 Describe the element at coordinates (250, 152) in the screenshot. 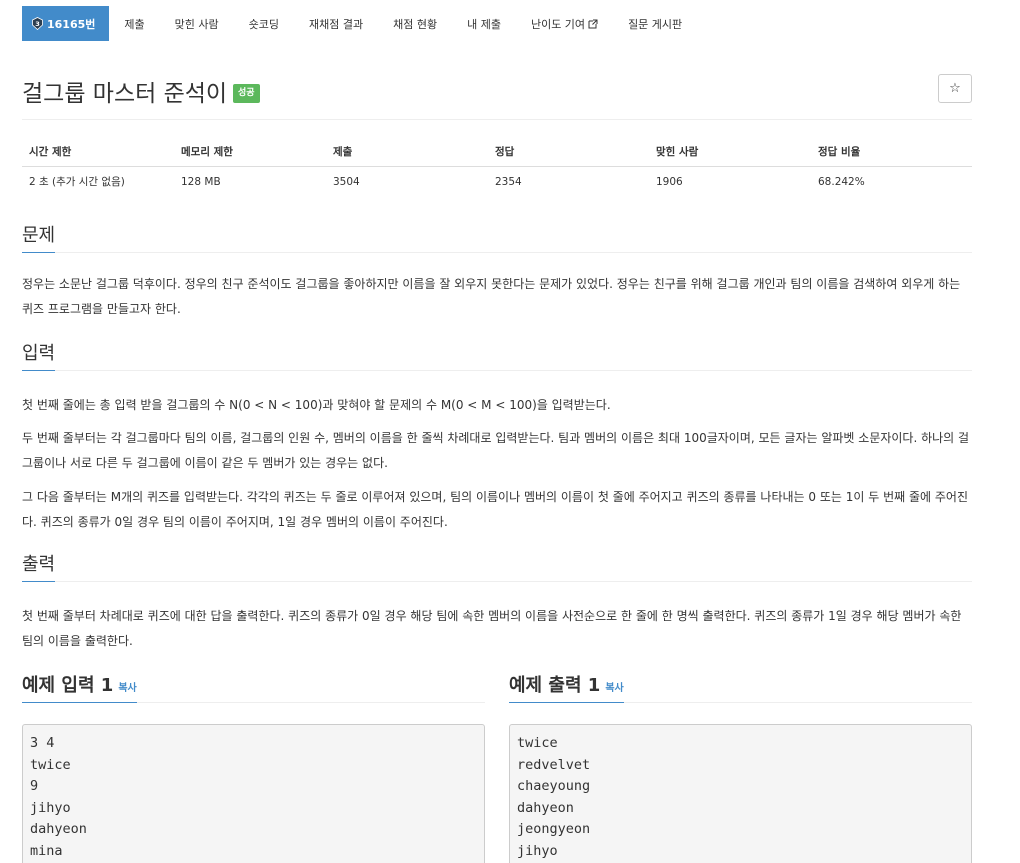

I see `col-memory-limit: 메모리 제한` at that location.